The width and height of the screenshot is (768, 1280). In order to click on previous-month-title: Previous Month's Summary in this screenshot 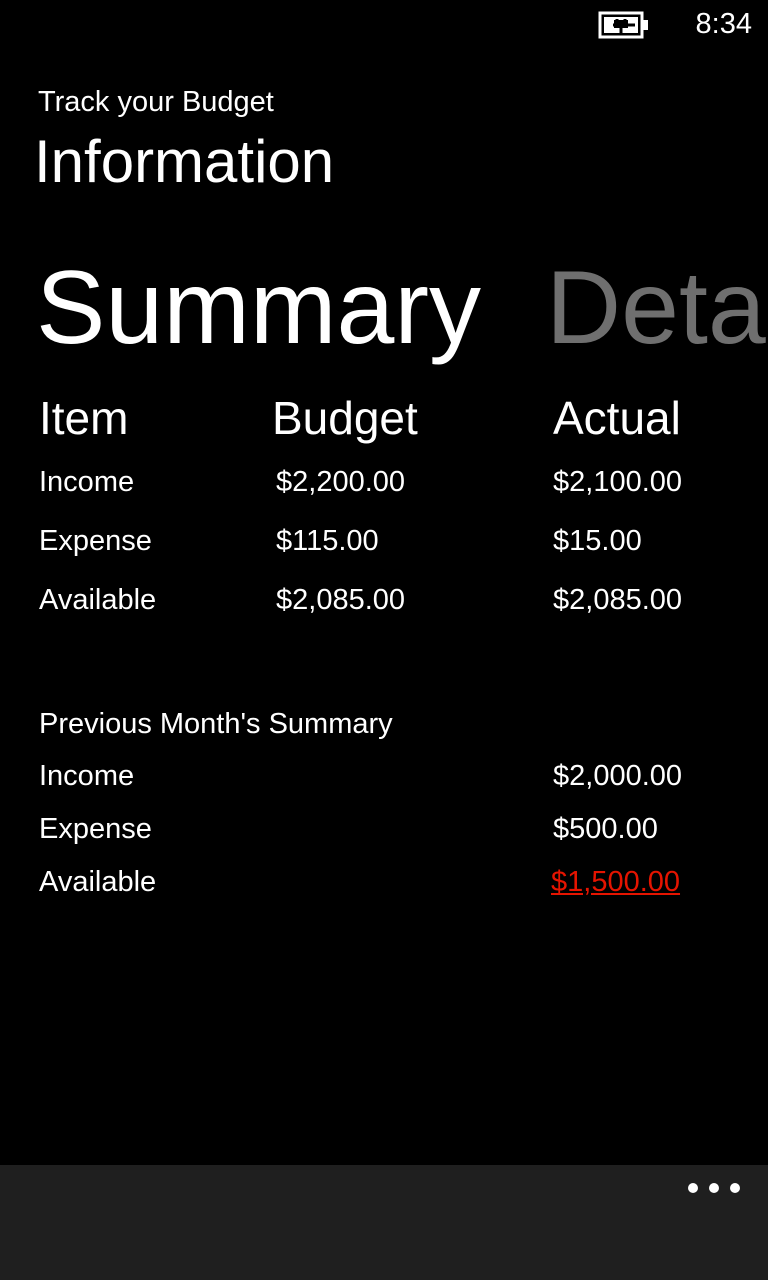, I will do `click(216, 724)`.